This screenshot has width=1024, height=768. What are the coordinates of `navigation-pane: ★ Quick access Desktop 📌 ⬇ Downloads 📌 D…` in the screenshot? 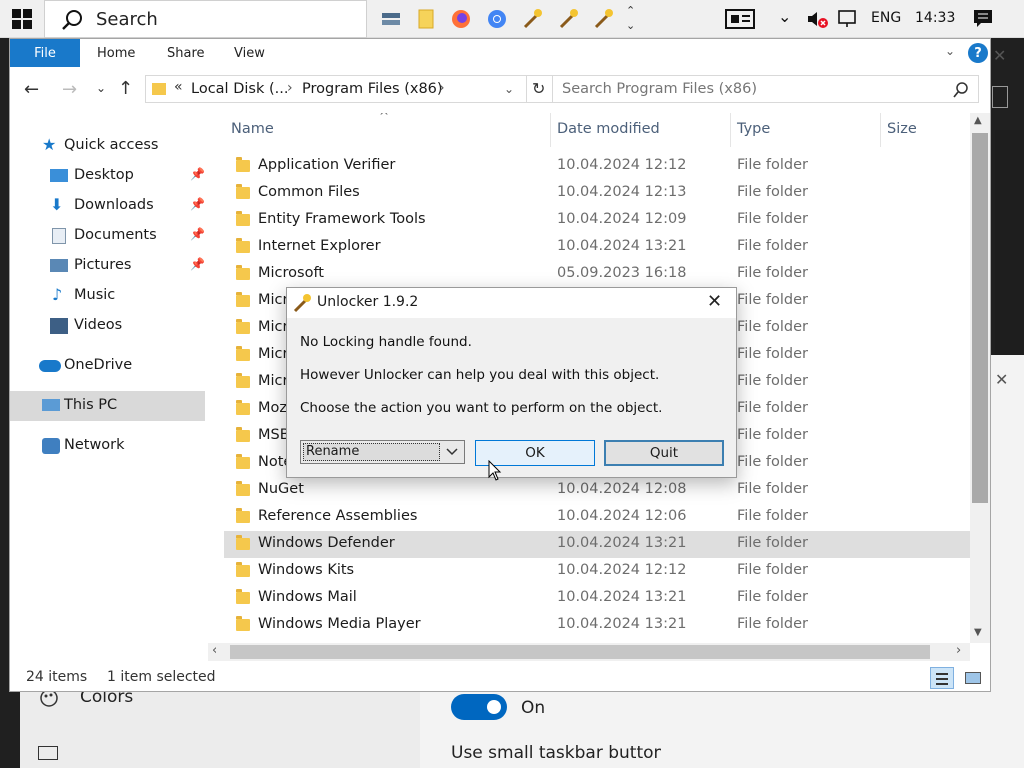 It's located at (112, 391).